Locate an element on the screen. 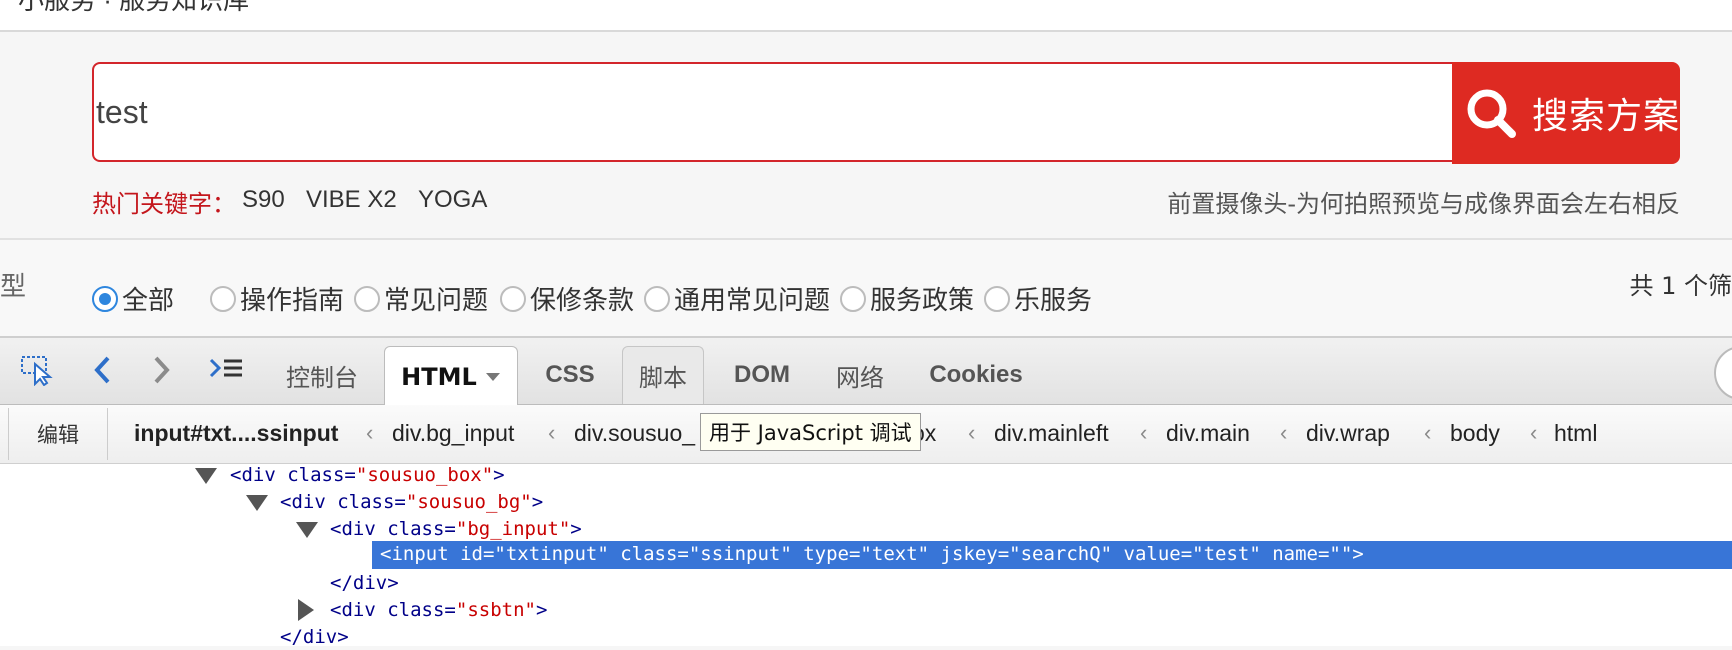 Image resolution: width=1732 pixels, height=650 pixels. filter-option-le-service: 乐服务 is located at coordinates (1038, 298).